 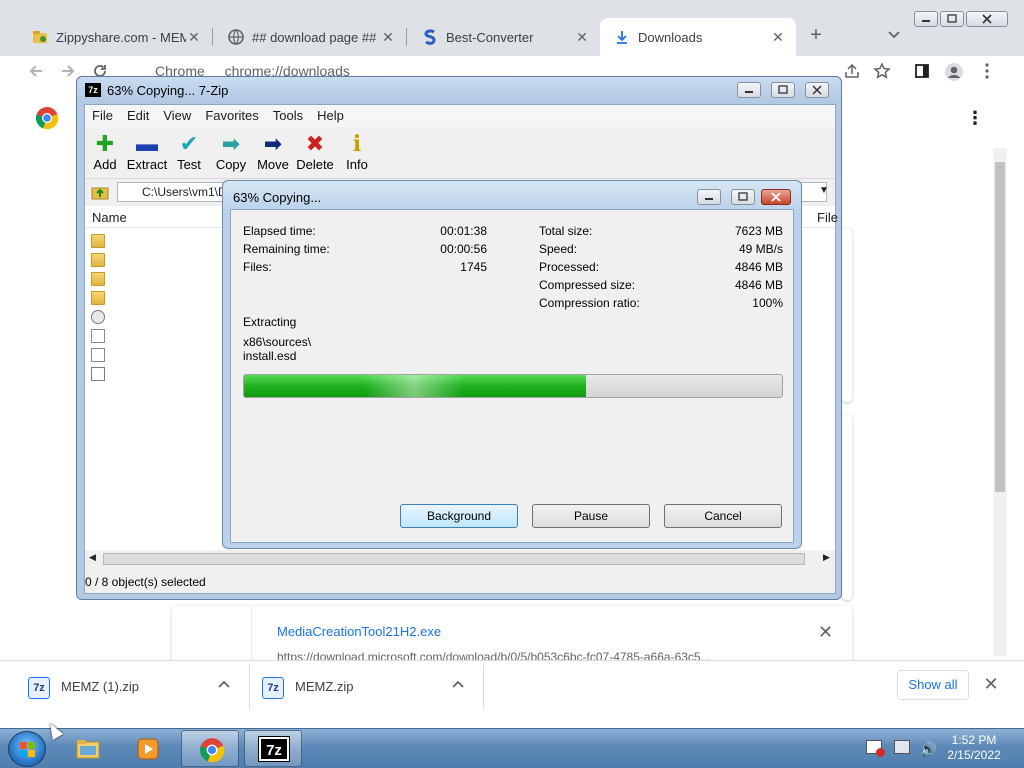 What do you see at coordinates (147, 143) in the screenshot?
I see `minus-icon: ▬` at bounding box center [147, 143].